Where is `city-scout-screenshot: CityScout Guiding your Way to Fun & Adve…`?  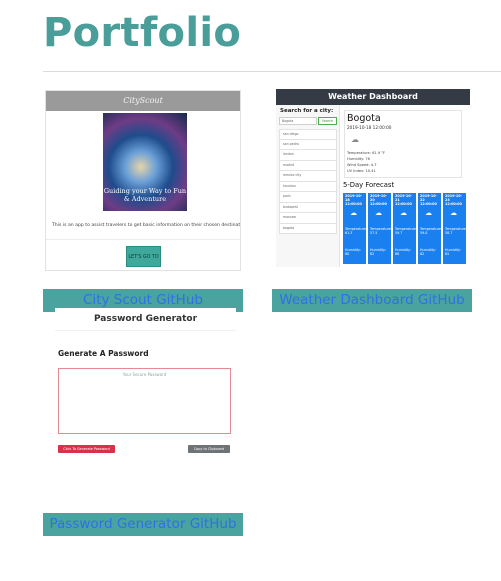 city-scout-screenshot: CityScout Guiding your Way to Fun & Adve… is located at coordinates (143, 180).